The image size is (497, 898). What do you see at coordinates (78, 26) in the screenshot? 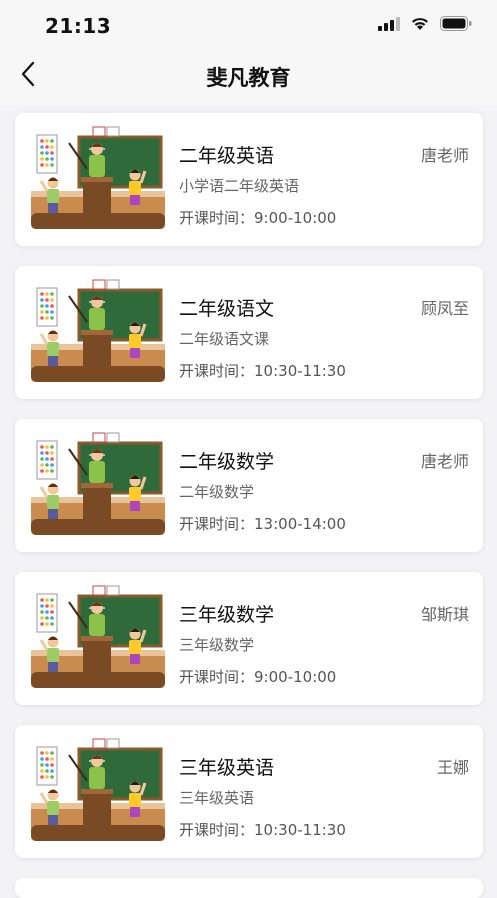
I see `status-time: 21:13` at bounding box center [78, 26].